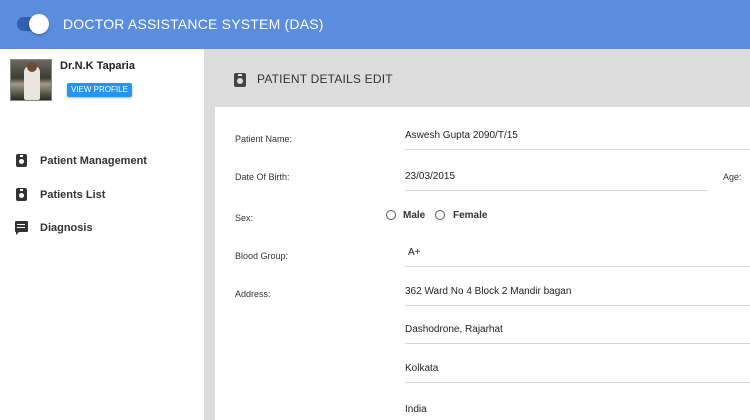 This screenshot has width=750, height=420. I want to click on sidebar-divider, so click(209, 234).